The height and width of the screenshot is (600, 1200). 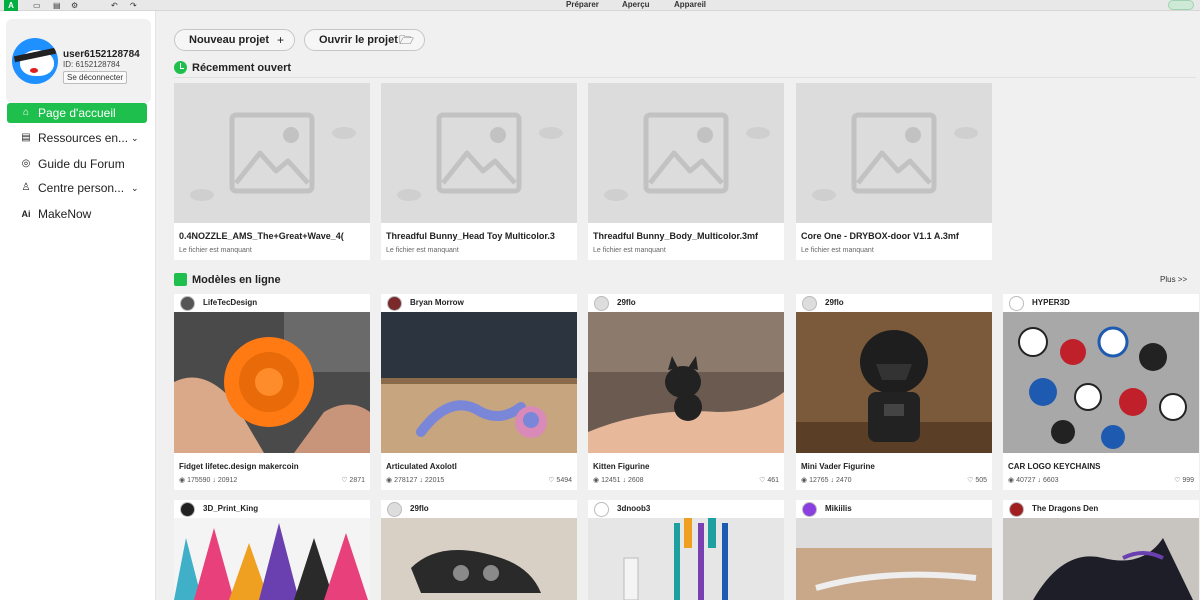 What do you see at coordinates (239, 466) in the screenshot?
I see `model-title: Fidget lifetec.design makercoin` at bounding box center [239, 466].